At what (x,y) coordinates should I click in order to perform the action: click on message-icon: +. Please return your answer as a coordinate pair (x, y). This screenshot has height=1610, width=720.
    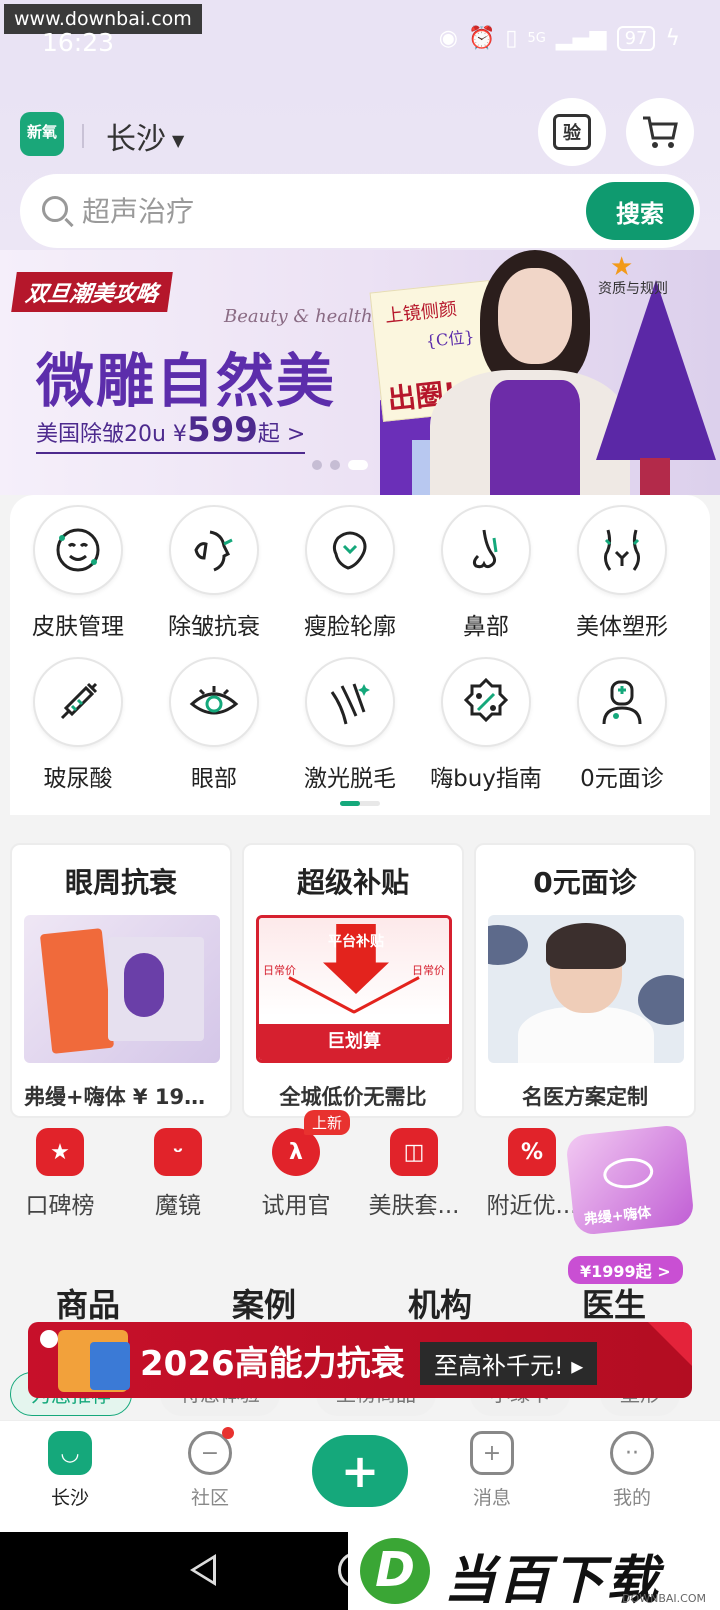
    Looking at the image, I should click on (492, 1453).